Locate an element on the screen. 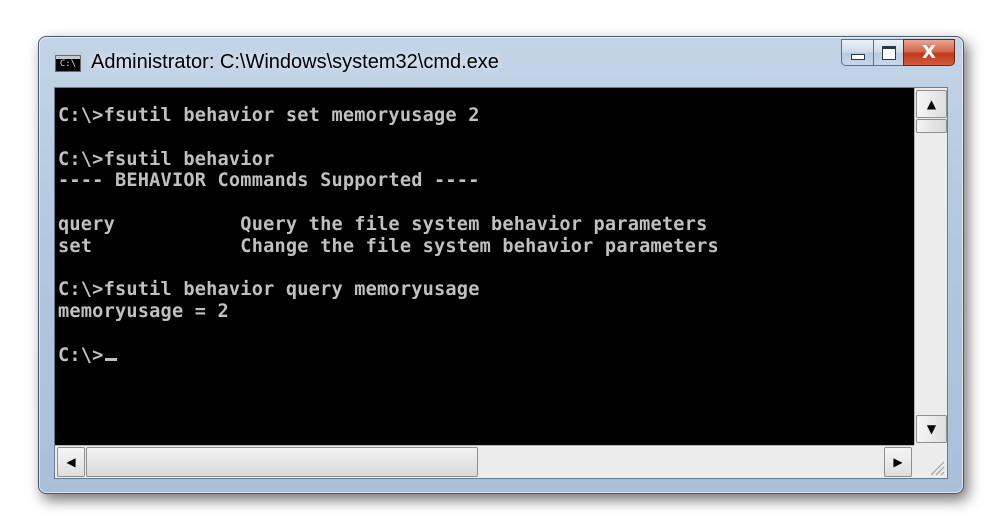 The width and height of the screenshot is (1000, 527). cmd-icon-label: C:\ is located at coordinates (68, 64).